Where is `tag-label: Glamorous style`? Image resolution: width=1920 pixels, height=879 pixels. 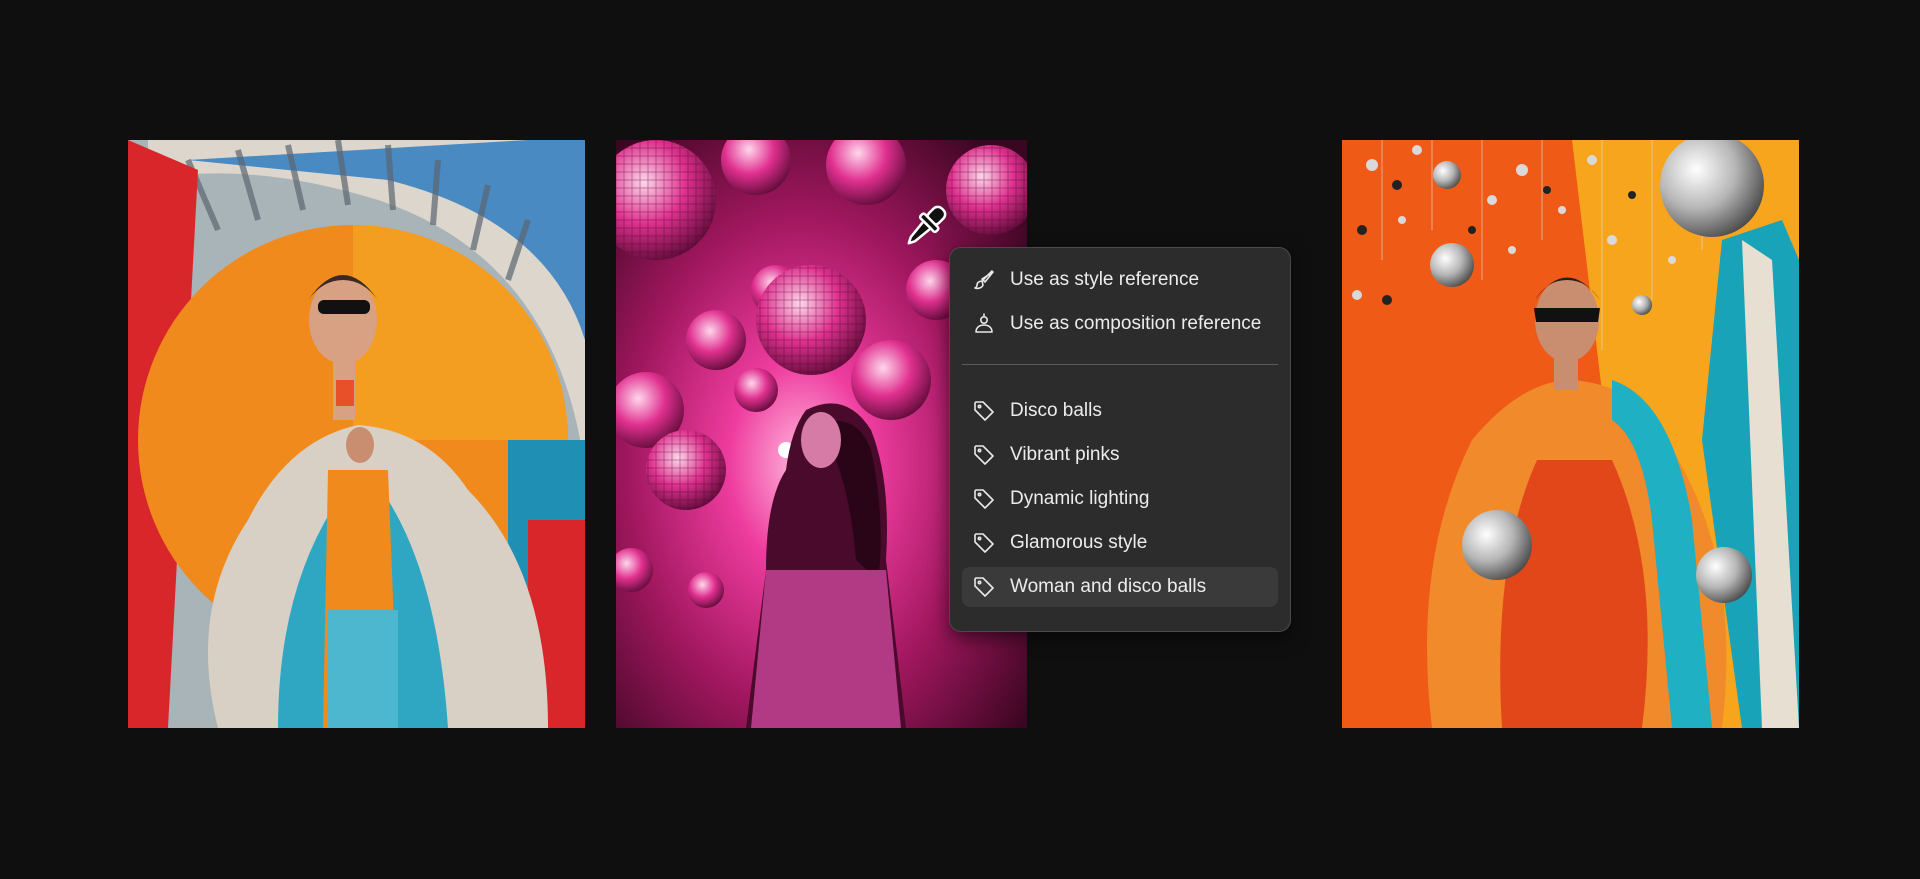 tag-label: Glamorous style is located at coordinates (1079, 542).